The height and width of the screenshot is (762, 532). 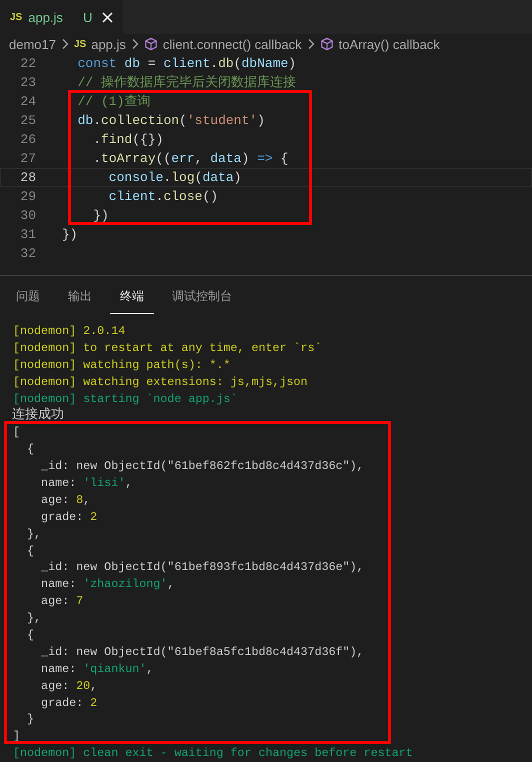 I want to click on terminal-line: [nodemon] starting `node app.js`, so click(x=125, y=399).